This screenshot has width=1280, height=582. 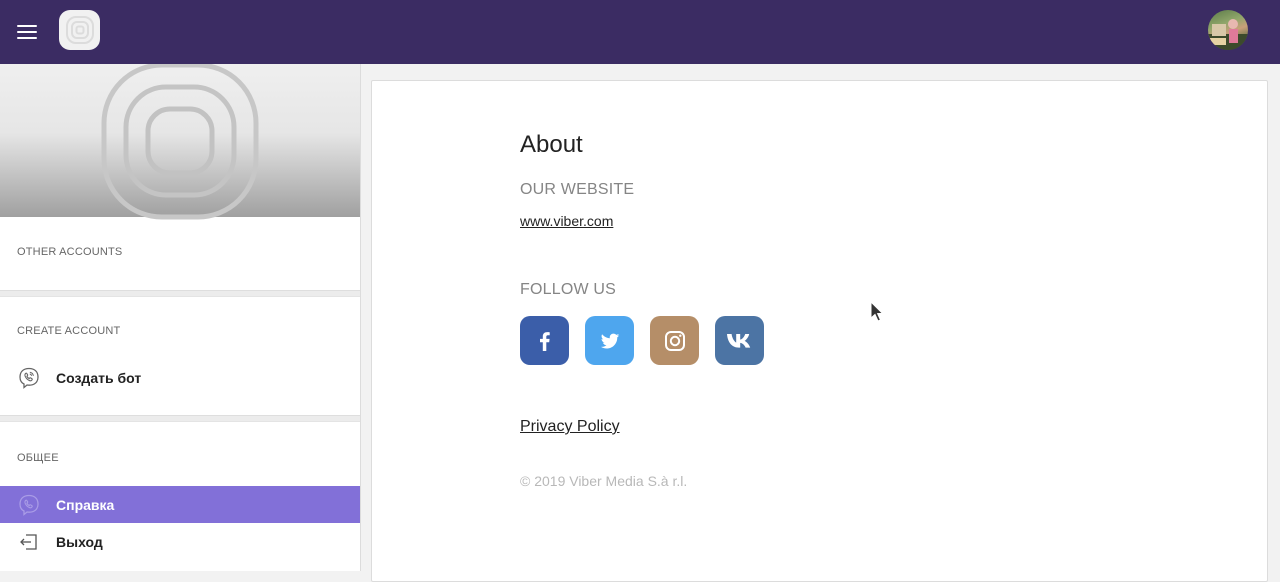 What do you see at coordinates (70, 252) in the screenshot?
I see `other-accounts-label: OTHER ACCOUNTS` at bounding box center [70, 252].